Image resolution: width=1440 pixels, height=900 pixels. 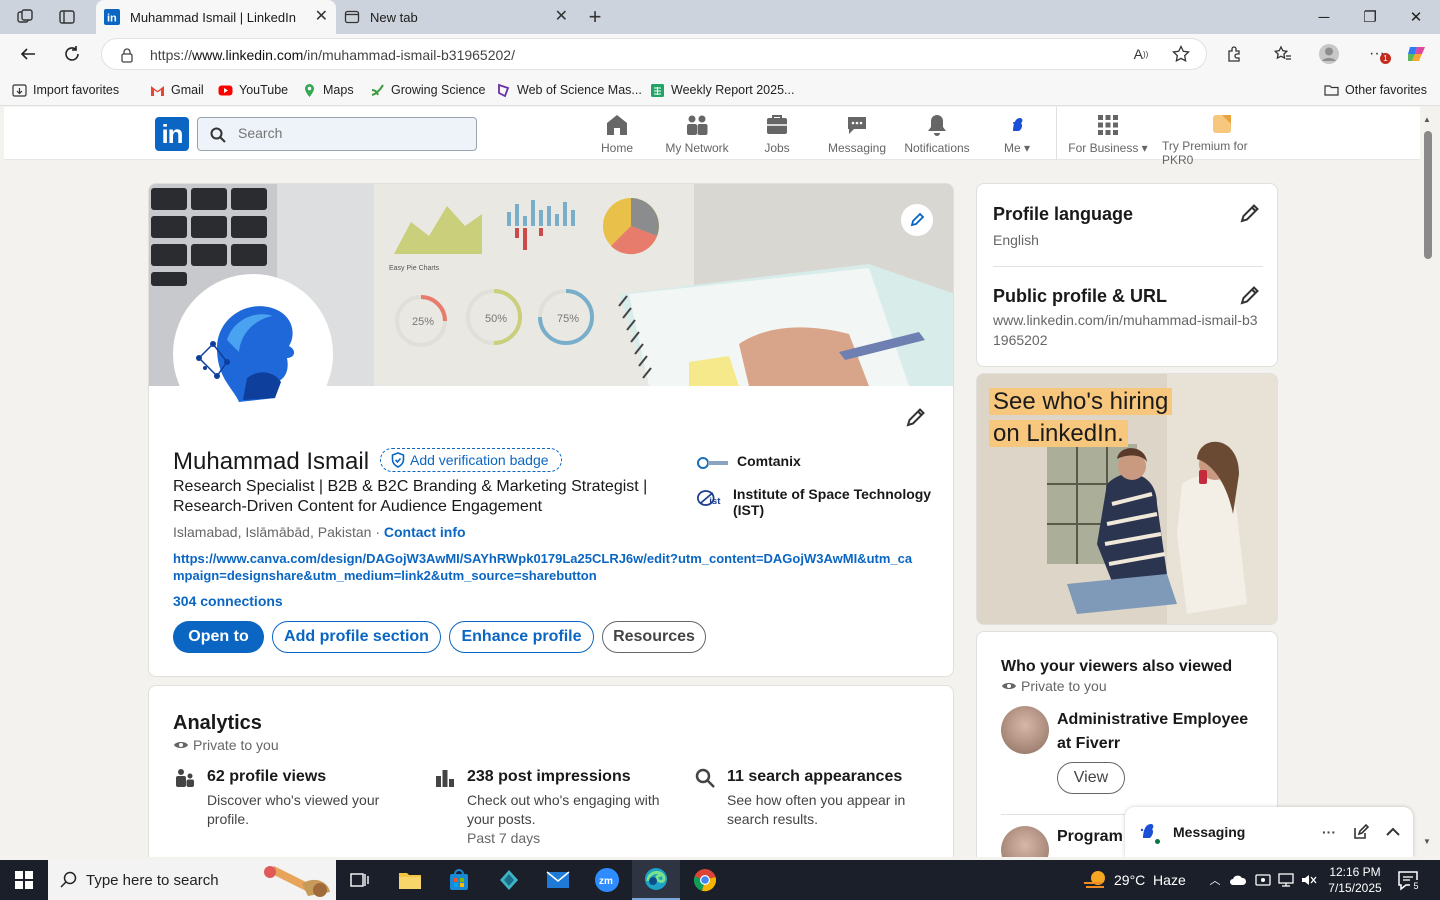 I want to click on add-profile-section-button: Add profile section, so click(x=356, y=637).